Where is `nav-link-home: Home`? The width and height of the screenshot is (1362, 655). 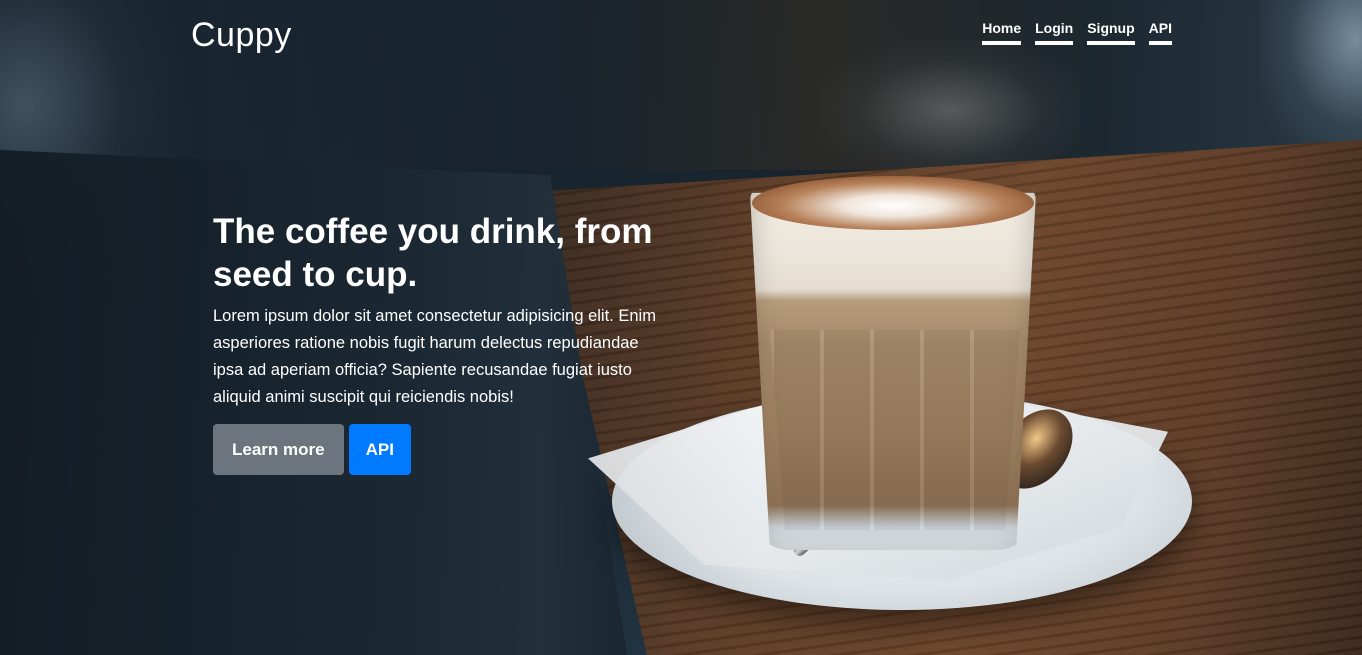
nav-link-home: Home is located at coordinates (1002, 32).